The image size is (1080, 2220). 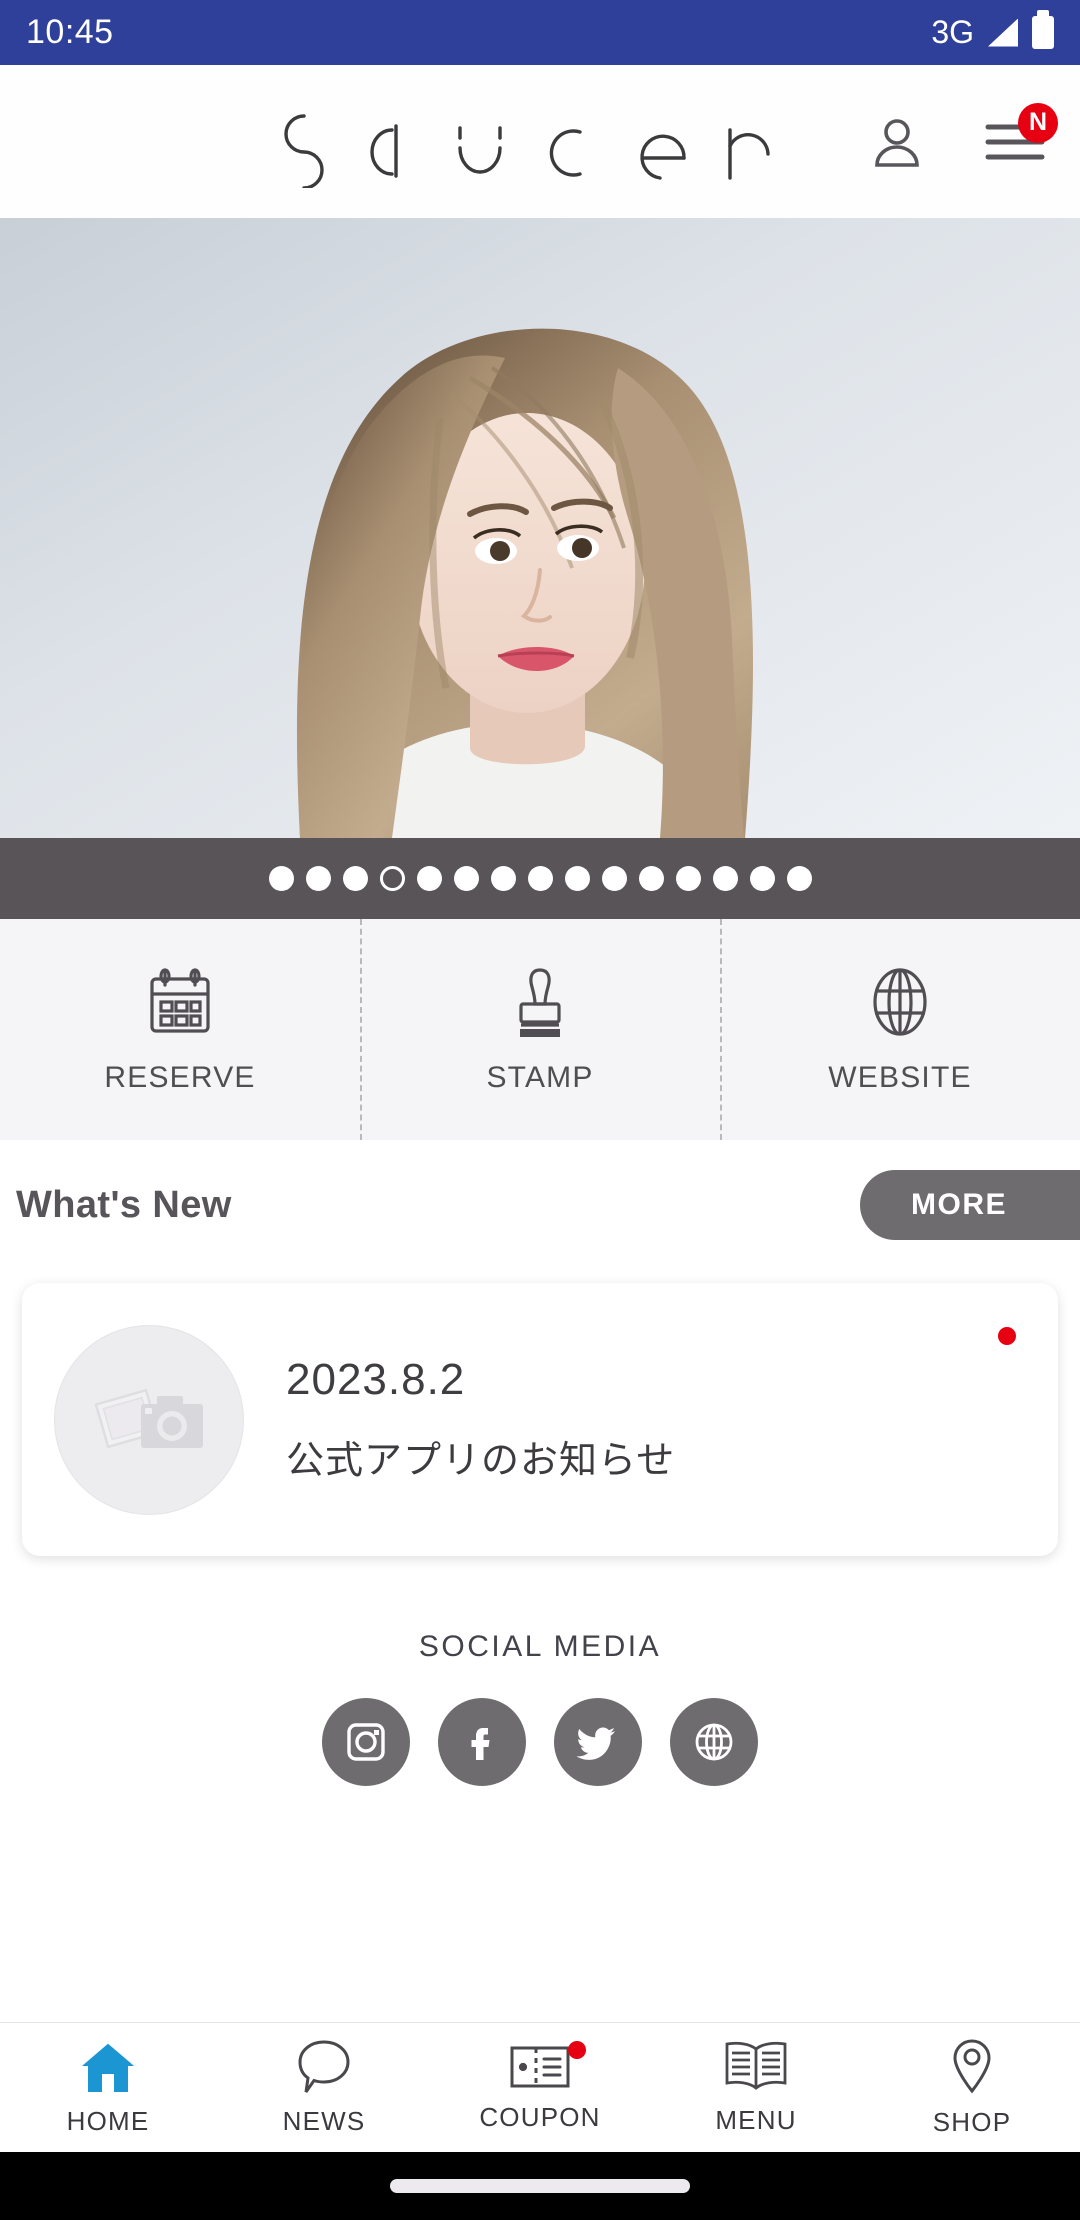 What do you see at coordinates (1003, 32) in the screenshot?
I see `signal-triangle-icon` at bounding box center [1003, 32].